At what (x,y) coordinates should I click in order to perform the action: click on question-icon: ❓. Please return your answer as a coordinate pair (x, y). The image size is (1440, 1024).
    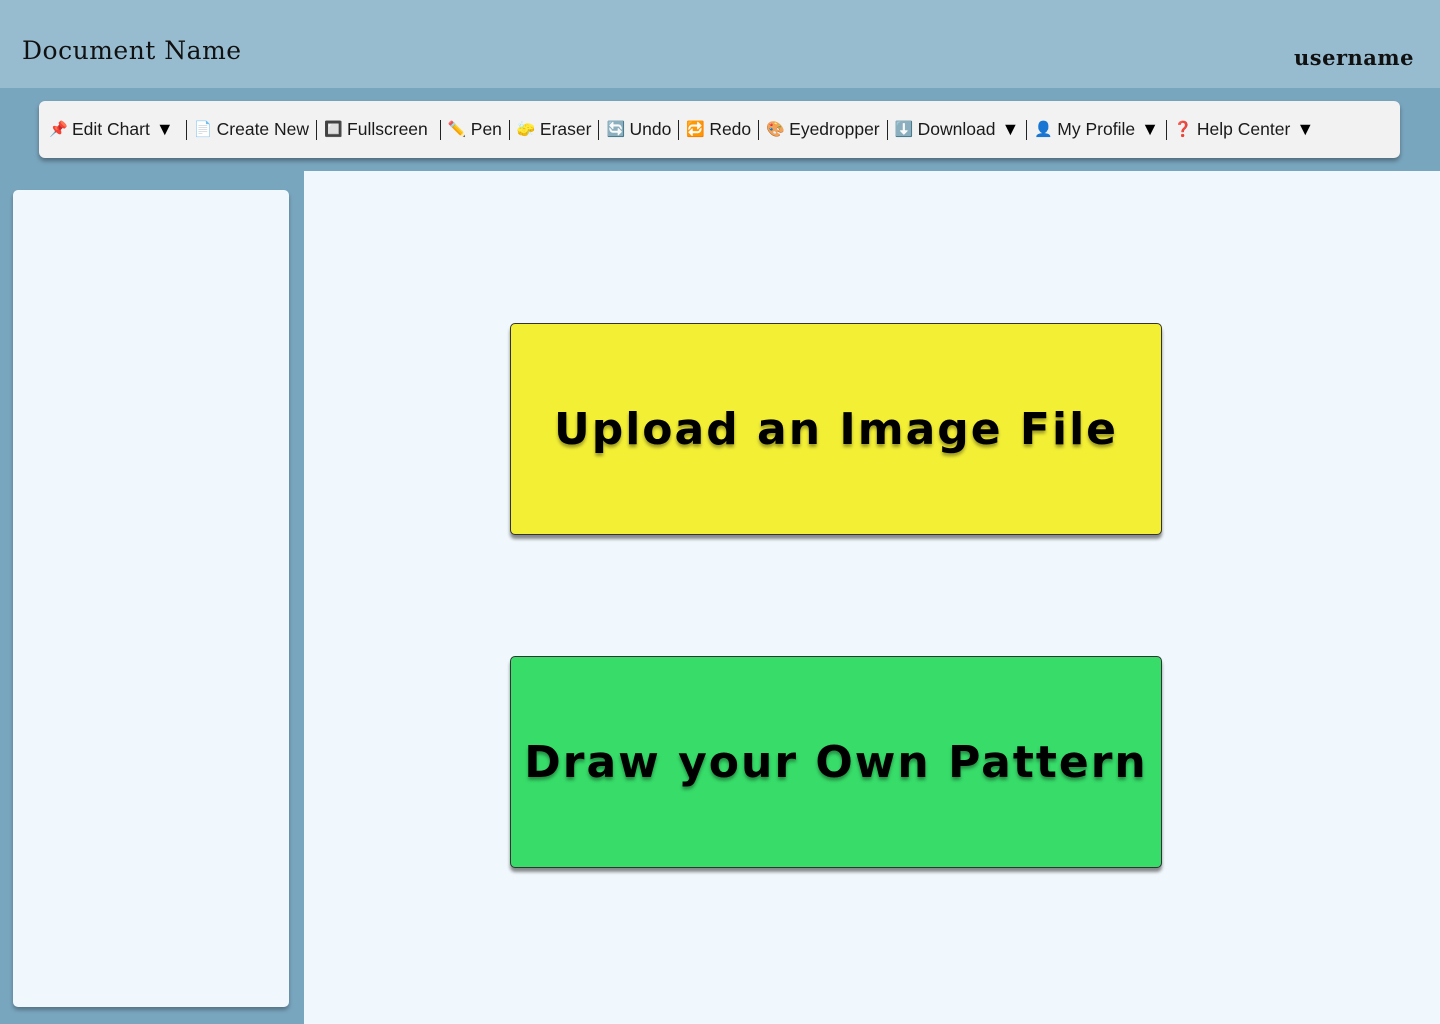
    Looking at the image, I should click on (1183, 129).